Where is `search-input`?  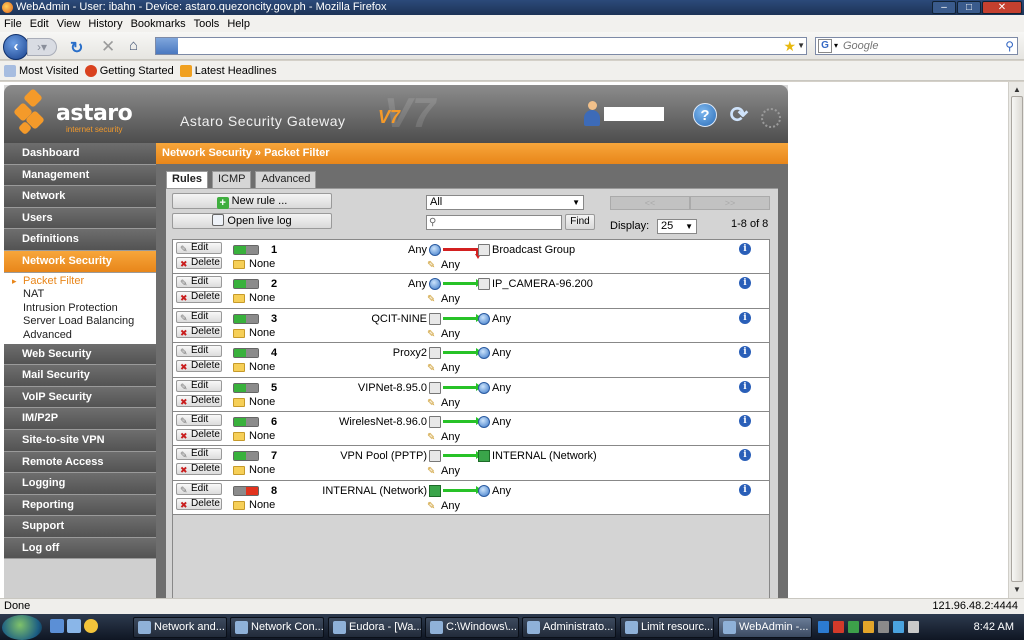 search-input is located at coordinates (918, 46).